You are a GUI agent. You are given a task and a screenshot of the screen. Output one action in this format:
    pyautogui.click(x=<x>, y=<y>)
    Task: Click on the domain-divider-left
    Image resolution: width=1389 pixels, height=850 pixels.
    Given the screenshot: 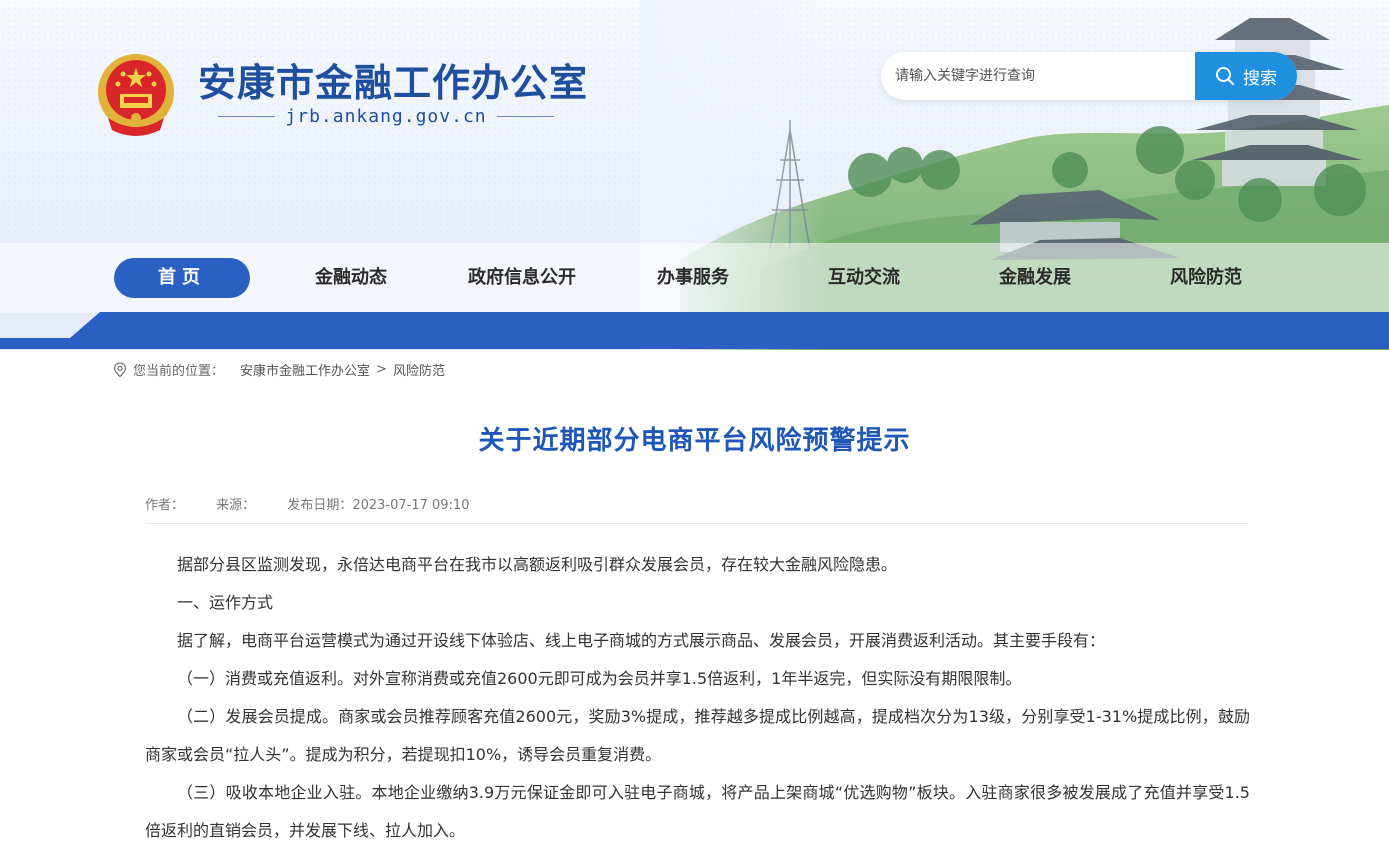 What is the action you would take?
    pyautogui.click(x=247, y=116)
    